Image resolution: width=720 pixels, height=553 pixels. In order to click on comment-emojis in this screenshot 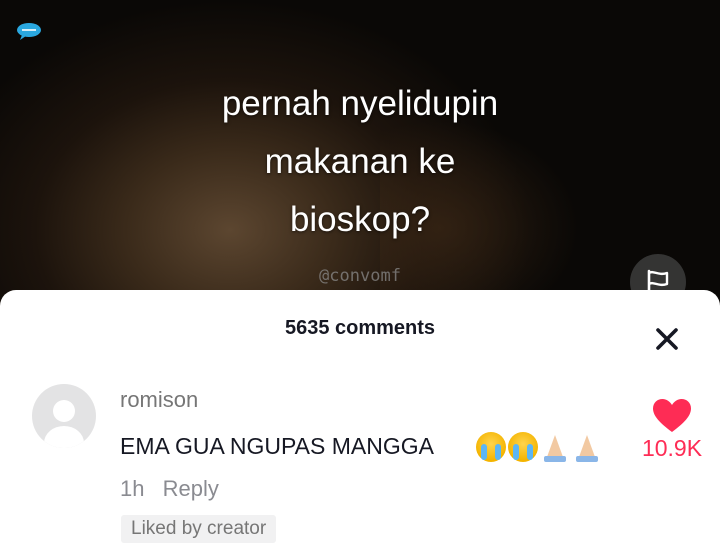, I will do `click(540, 447)`.